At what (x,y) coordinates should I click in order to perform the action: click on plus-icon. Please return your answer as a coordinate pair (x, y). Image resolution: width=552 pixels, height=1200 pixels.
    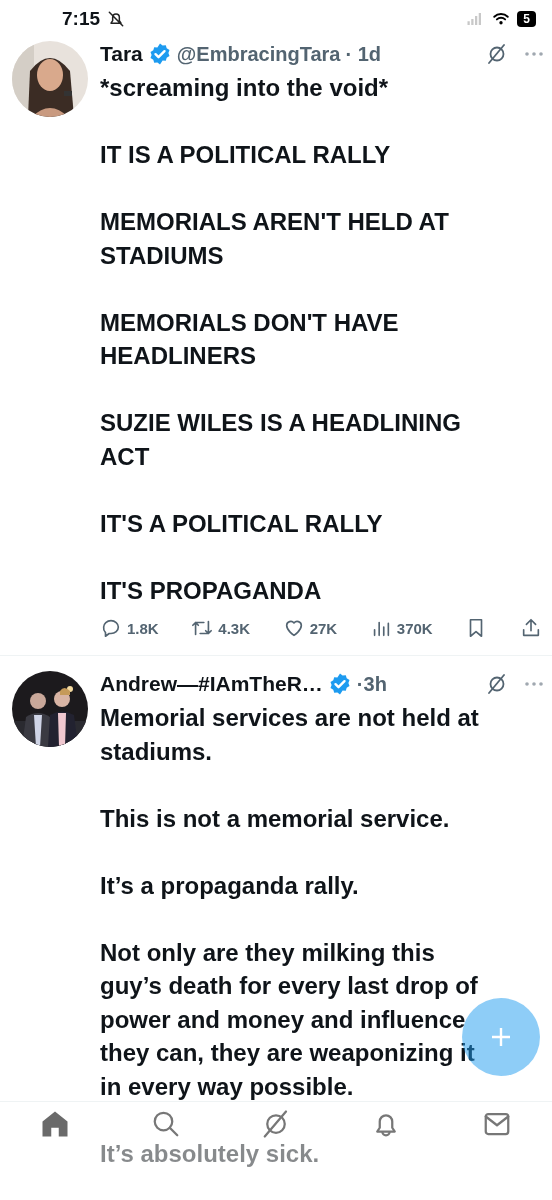
    Looking at the image, I should click on (501, 1037).